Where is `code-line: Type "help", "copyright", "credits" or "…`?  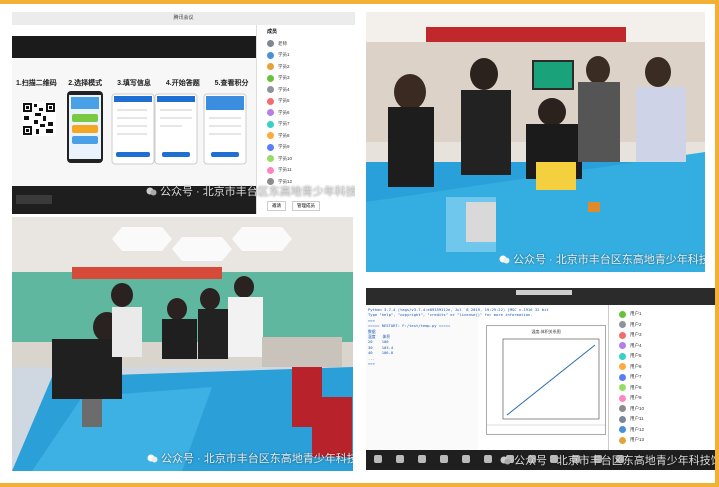 code-line: Type "help", "copyright", "credits" or "… is located at coordinates (450, 315).